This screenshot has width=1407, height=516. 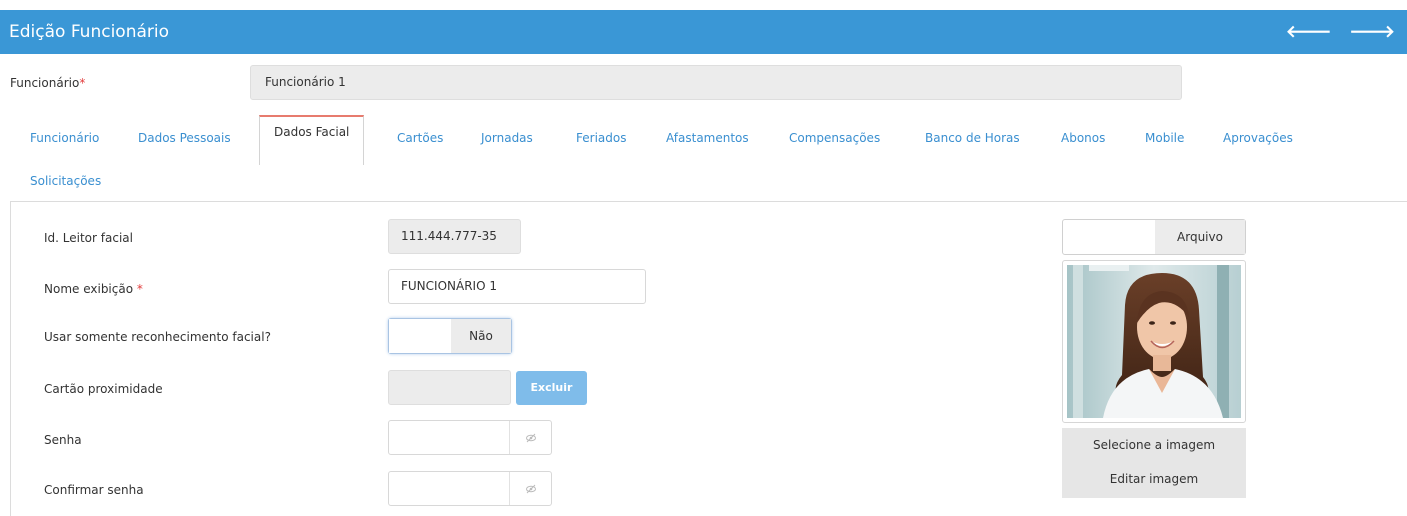 I want to click on file-picker: Arquivo, so click(x=1154, y=237).